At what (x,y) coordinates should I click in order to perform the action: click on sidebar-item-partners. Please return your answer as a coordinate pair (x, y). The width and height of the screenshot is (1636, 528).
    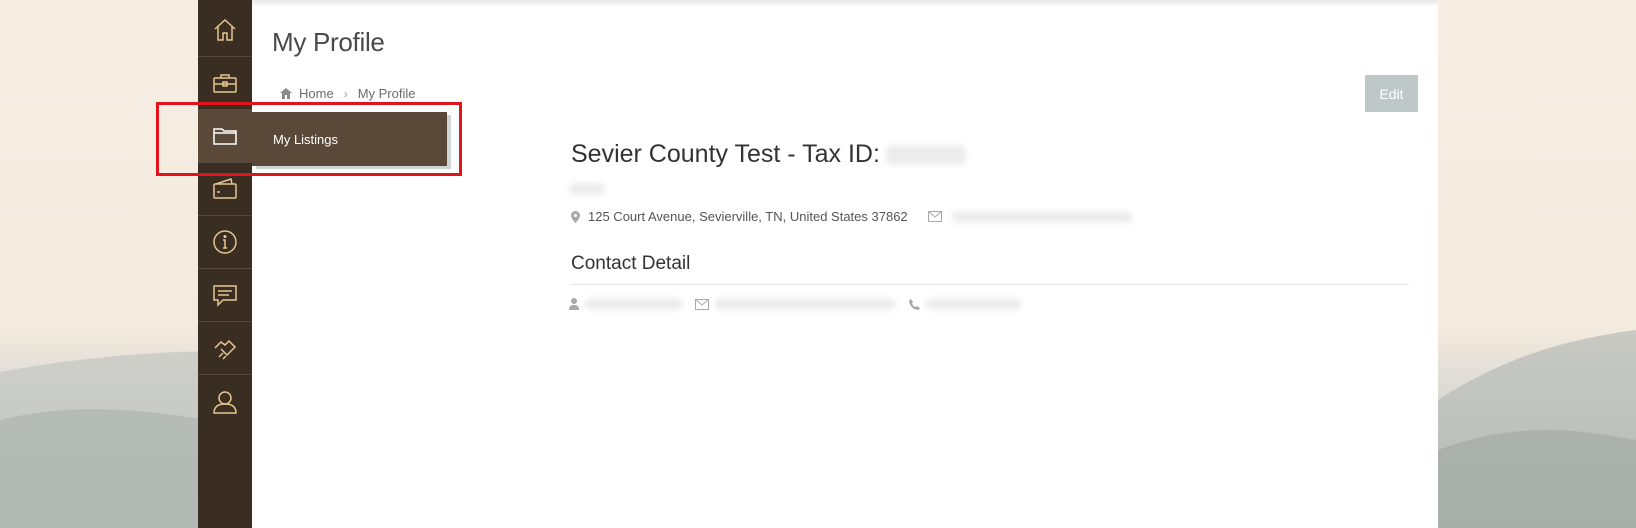
    Looking at the image, I should click on (225, 348).